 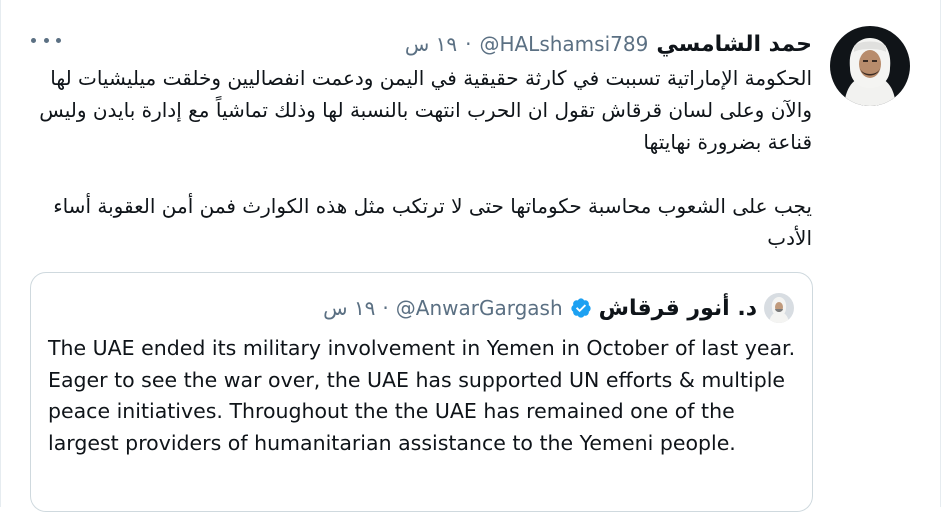 What do you see at coordinates (677, 308) in the screenshot?
I see `quoted-author-name: د. أنور قرقاش` at bounding box center [677, 308].